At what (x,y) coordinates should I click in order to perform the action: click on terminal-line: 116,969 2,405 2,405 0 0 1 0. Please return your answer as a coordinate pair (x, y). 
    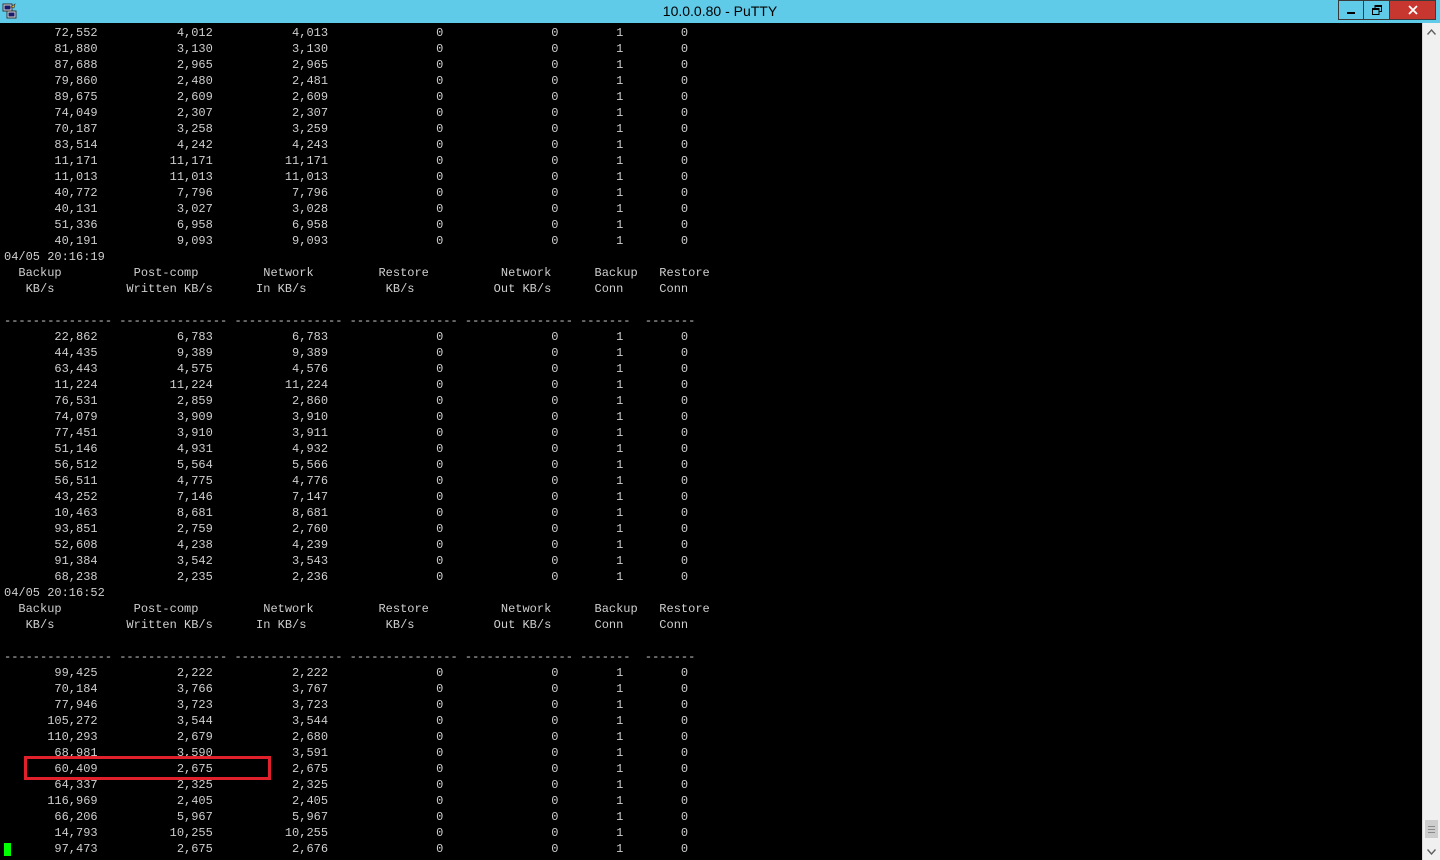
    Looking at the image, I should click on (346, 801).